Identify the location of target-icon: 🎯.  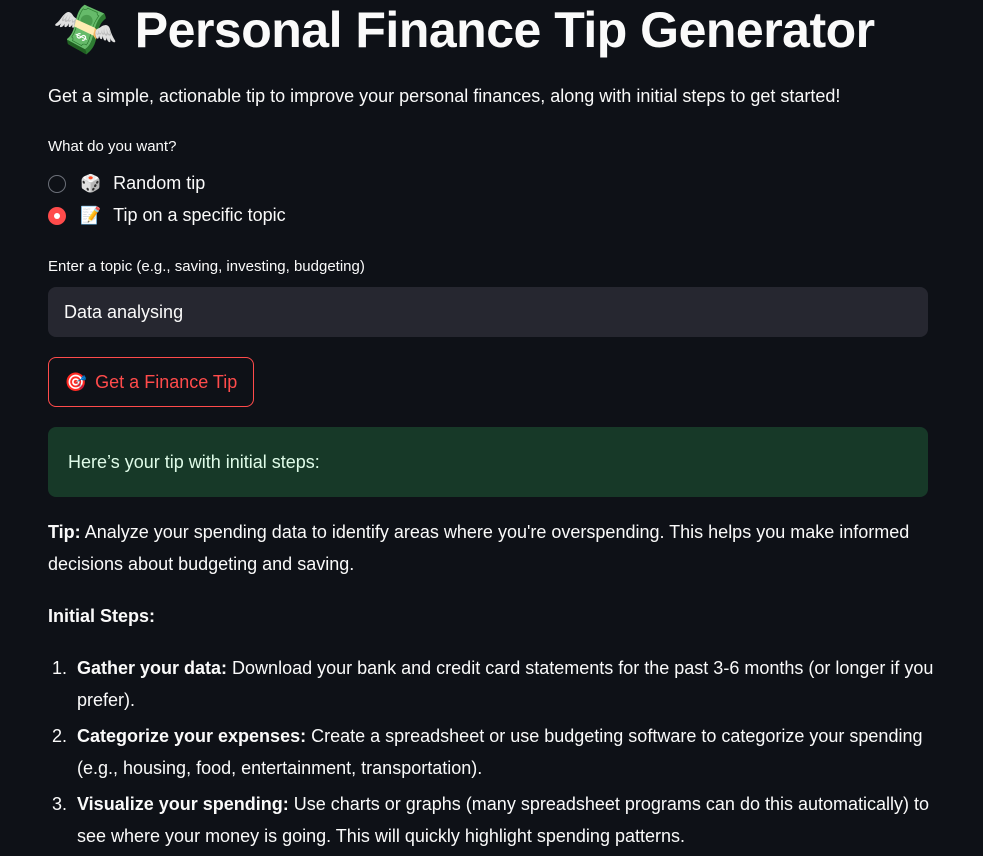
(76, 381).